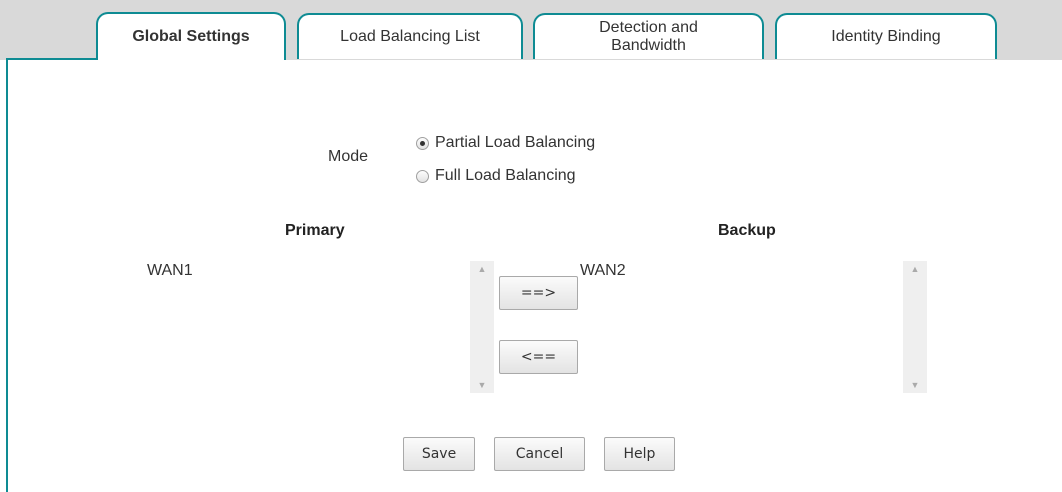  I want to click on primary-list-scrollbar: ▲ ▼, so click(482, 327).